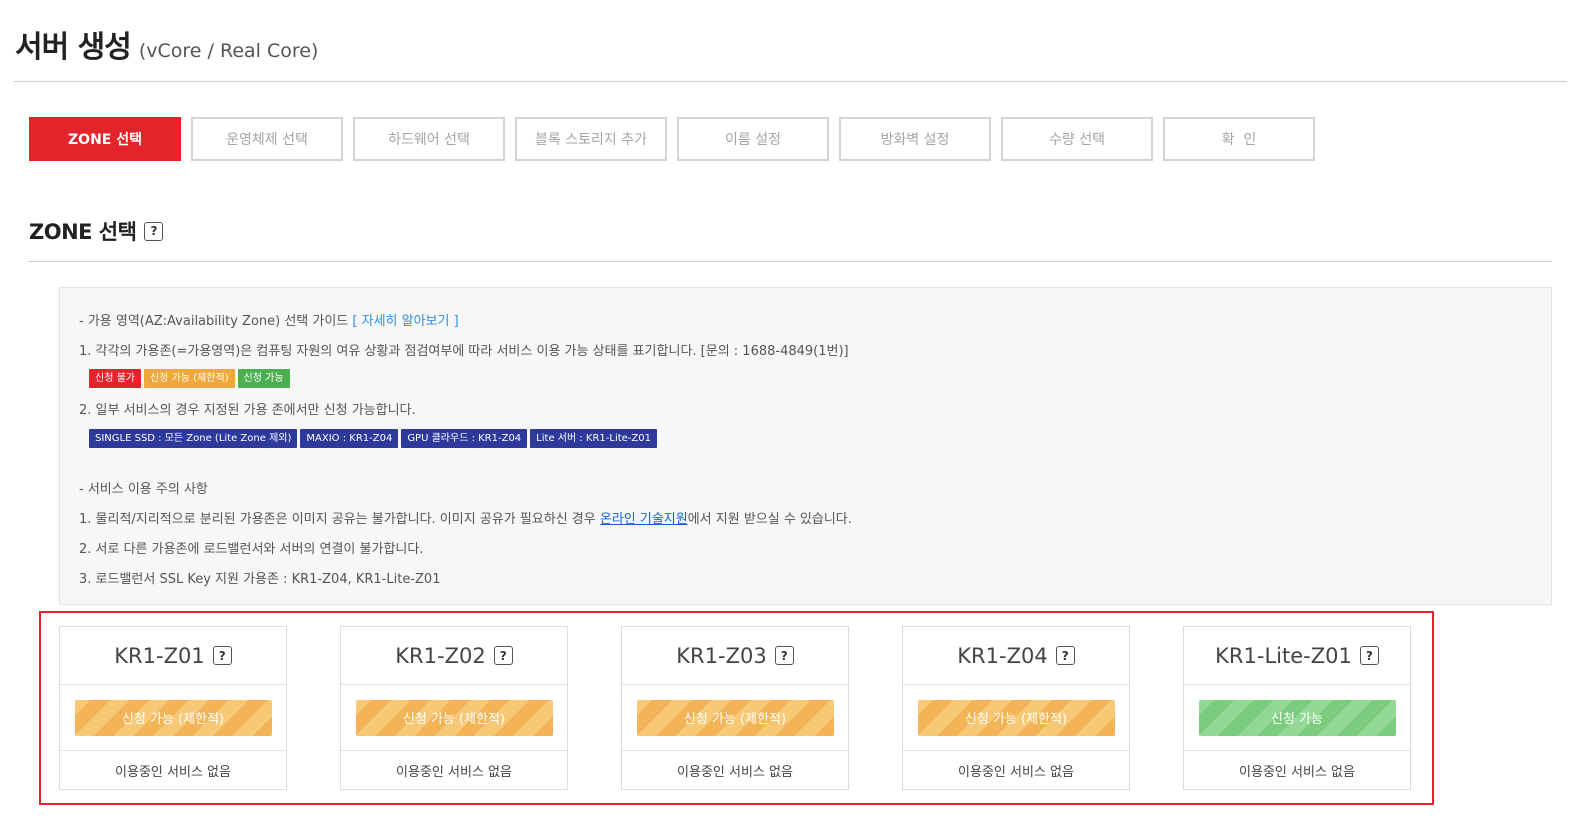 The height and width of the screenshot is (838, 1580). What do you see at coordinates (593, 438) in the screenshot?
I see `service-badge-lite: Lite 서버 : KR1-Lite-Z01` at bounding box center [593, 438].